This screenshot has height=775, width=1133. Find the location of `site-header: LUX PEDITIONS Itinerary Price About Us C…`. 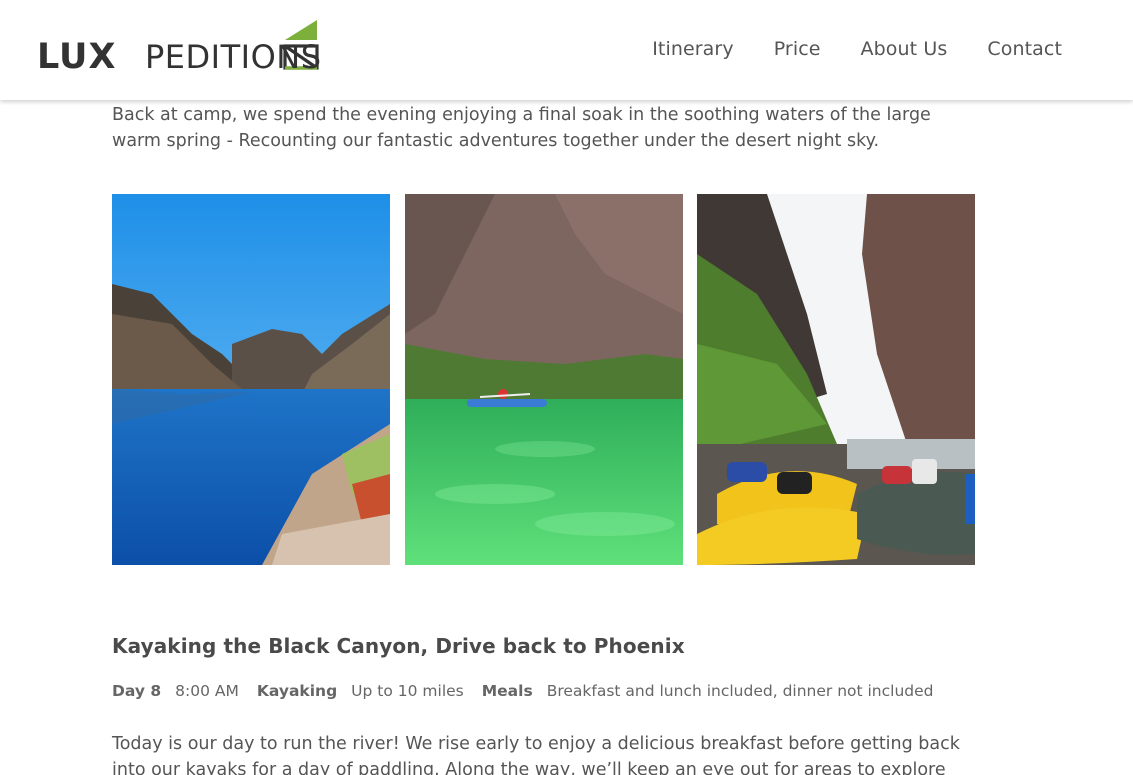

site-header: LUX PEDITIONS Itinerary Price About Us C… is located at coordinates (566, 50).